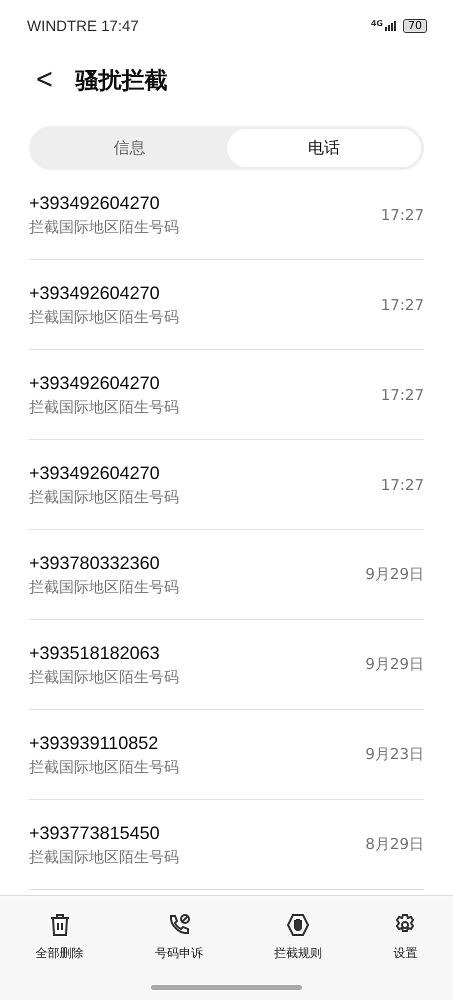  I want to click on back-button: <, so click(47, 80).